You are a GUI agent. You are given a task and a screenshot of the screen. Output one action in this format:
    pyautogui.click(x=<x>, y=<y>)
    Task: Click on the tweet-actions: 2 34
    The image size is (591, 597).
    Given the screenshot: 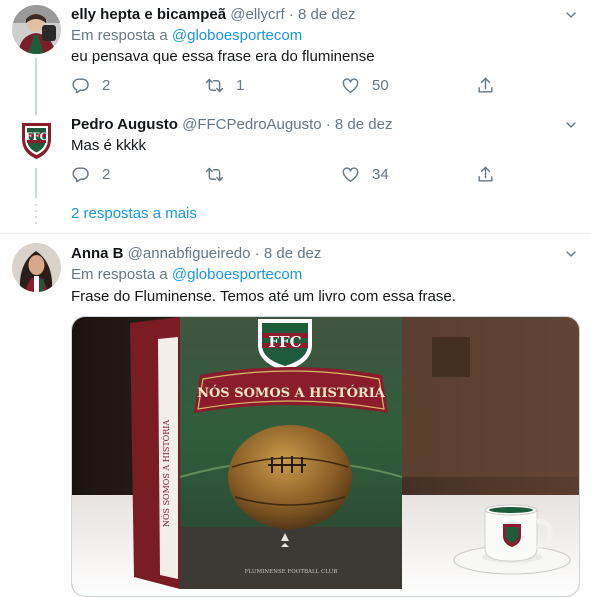 What is the action you would take?
    pyautogui.click(x=286, y=174)
    